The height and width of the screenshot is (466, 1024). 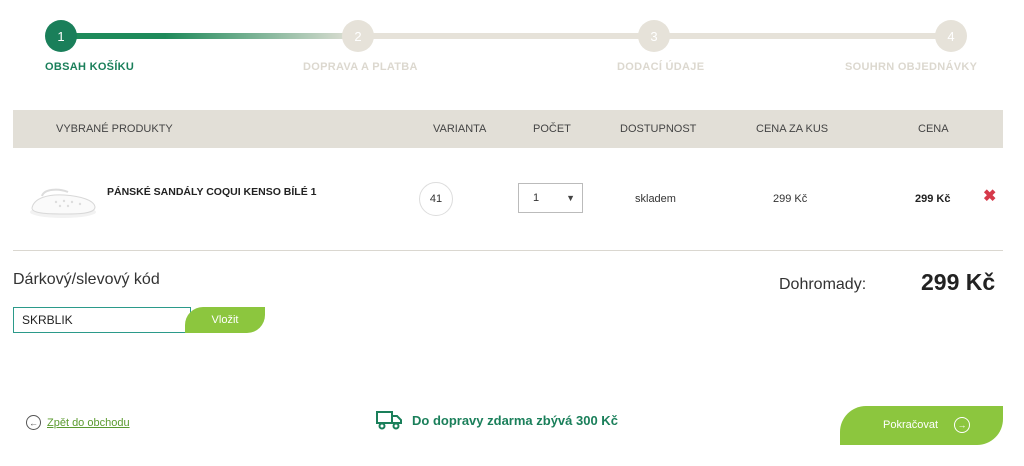 What do you see at coordinates (552, 129) in the screenshot?
I see `header-quantity: POČET` at bounding box center [552, 129].